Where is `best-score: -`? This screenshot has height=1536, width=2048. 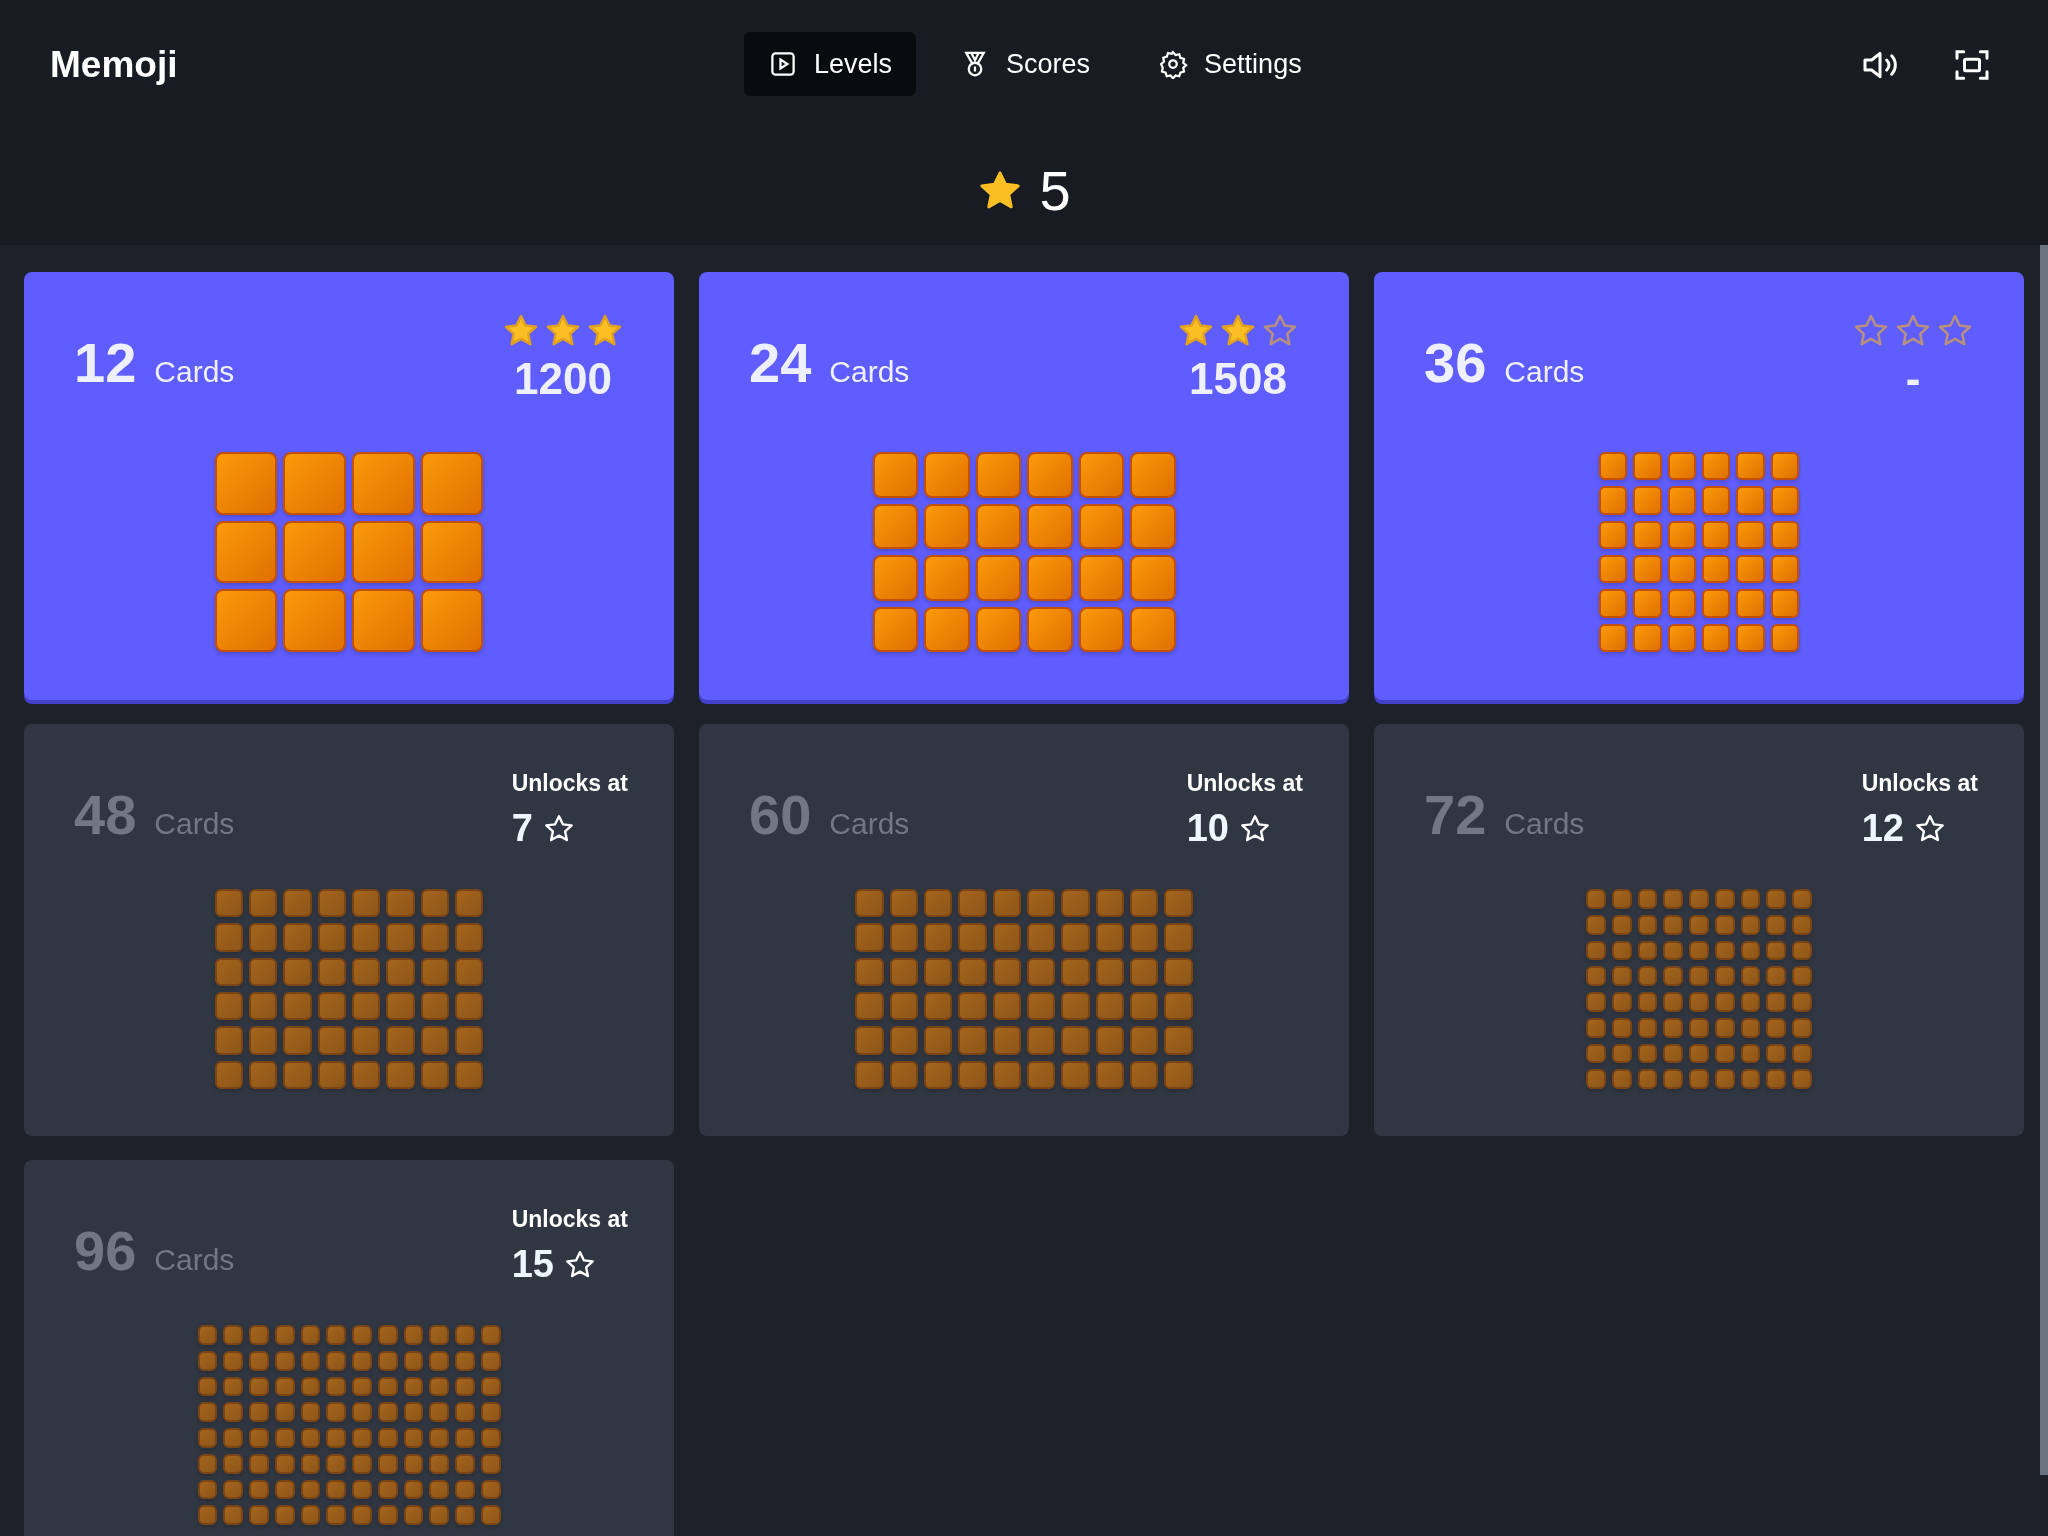
best-score: - is located at coordinates (1913, 379).